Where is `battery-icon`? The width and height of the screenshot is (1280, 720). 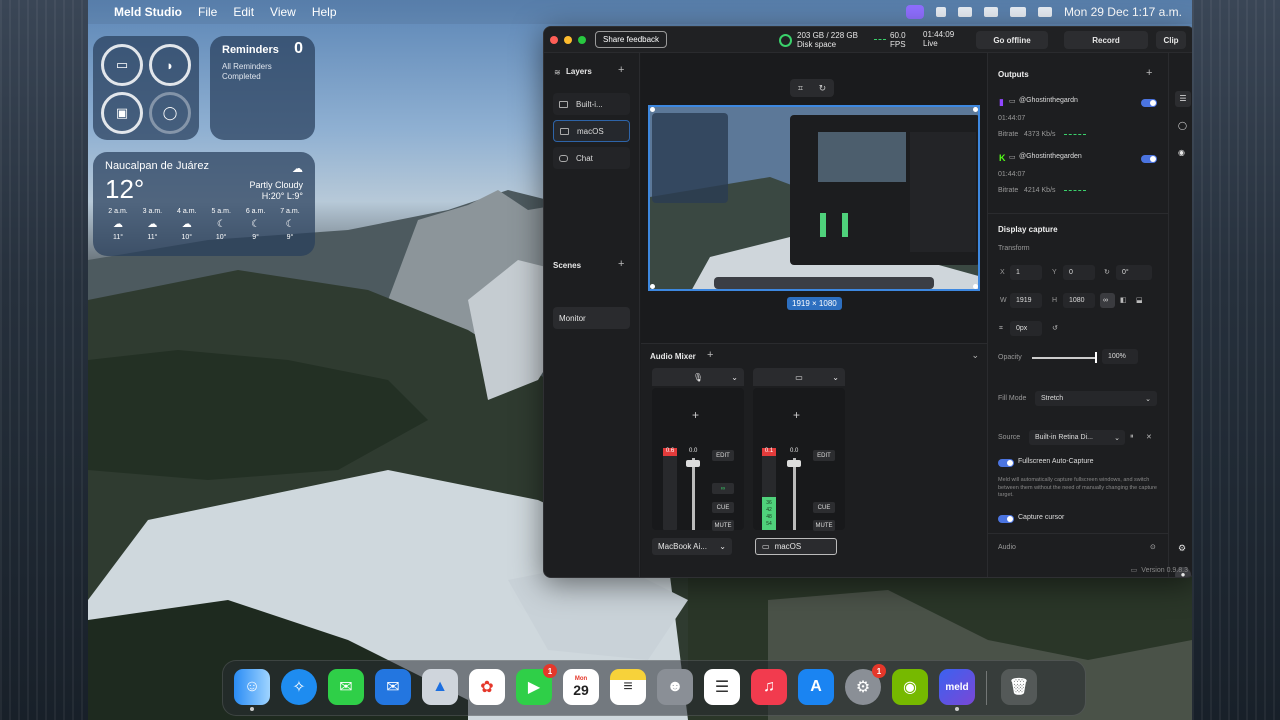
battery-icon is located at coordinates (1017, 12).